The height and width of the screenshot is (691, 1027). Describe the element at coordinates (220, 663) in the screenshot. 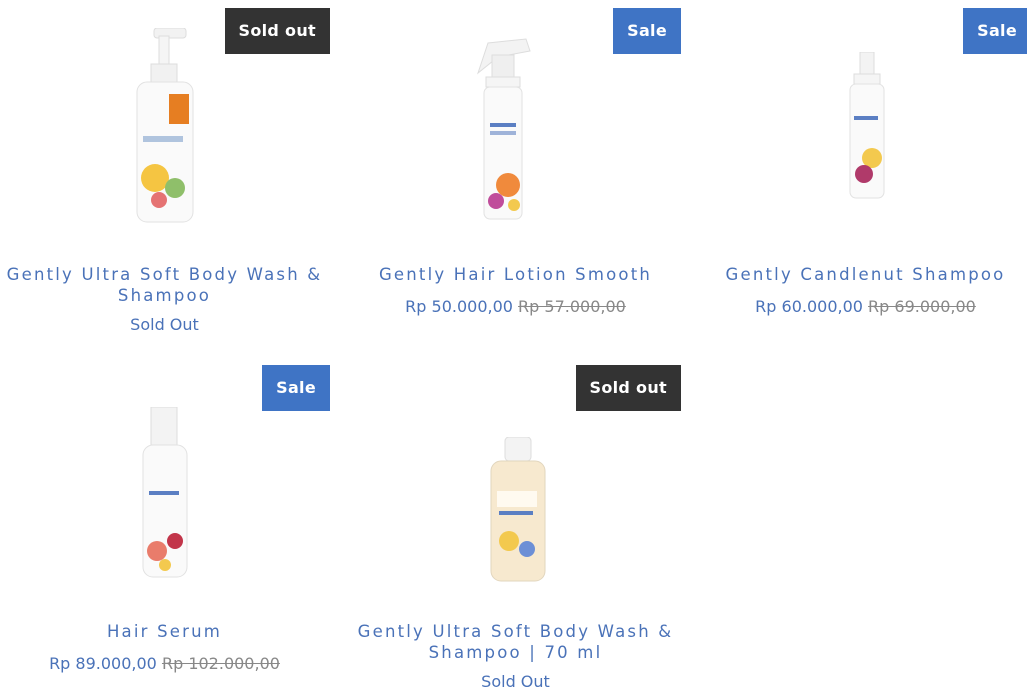

I see `original-price: Rp 102.000,00` at that location.